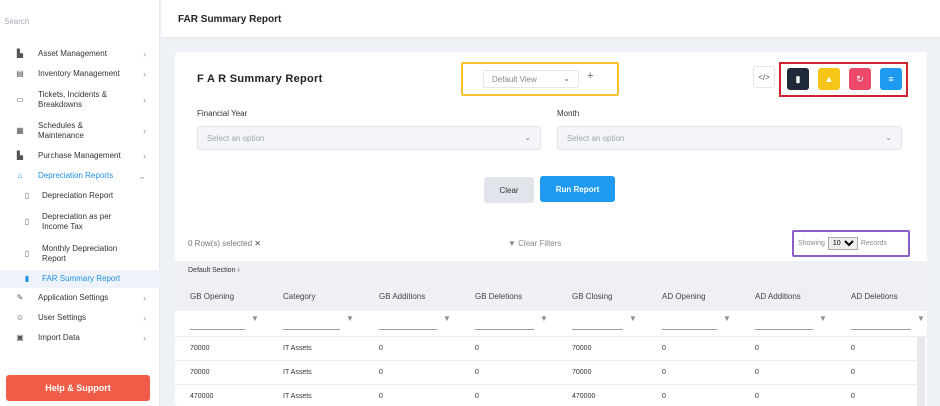 Image resolution: width=940 pixels, height=406 pixels. Describe the element at coordinates (498, 296) in the screenshot. I see `column-header: GB Deletions` at that location.